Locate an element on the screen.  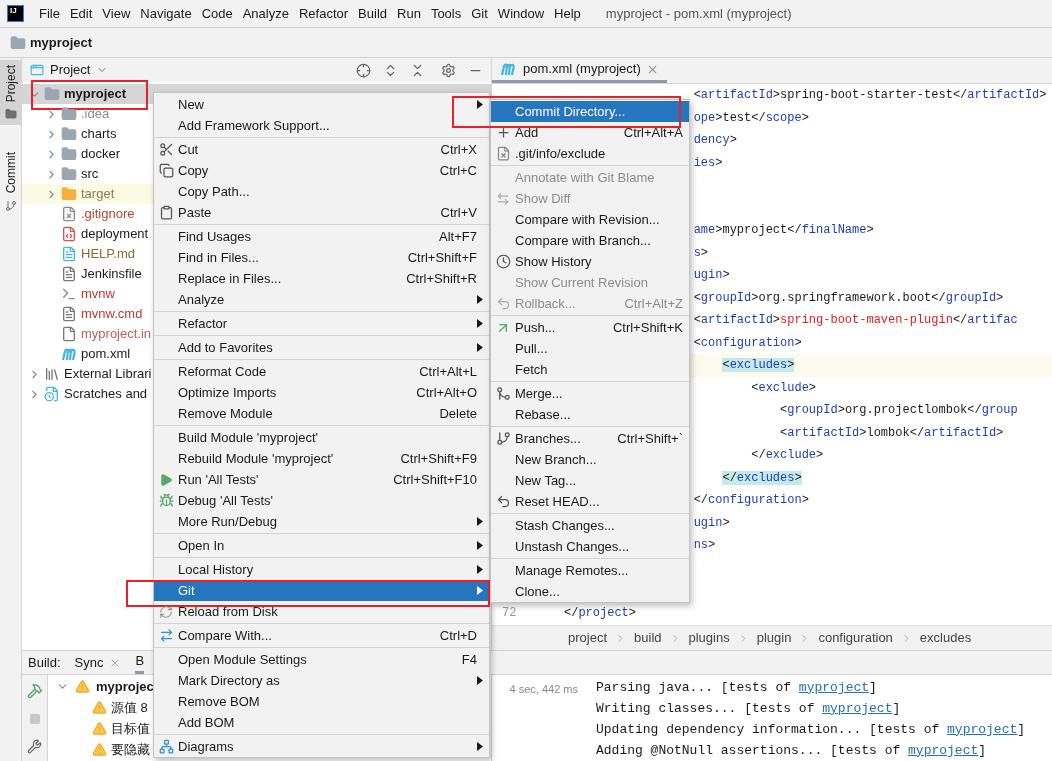
app-logo: IJ is located at coordinates (15, 13).